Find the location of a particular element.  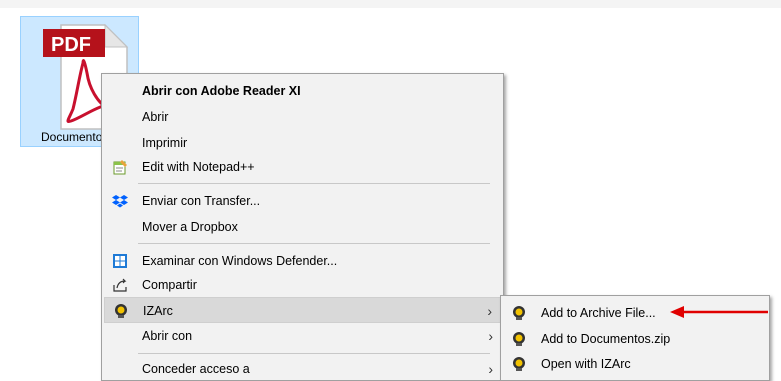

menu-item-label: Mover a Dropbox is located at coordinates (190, 227).